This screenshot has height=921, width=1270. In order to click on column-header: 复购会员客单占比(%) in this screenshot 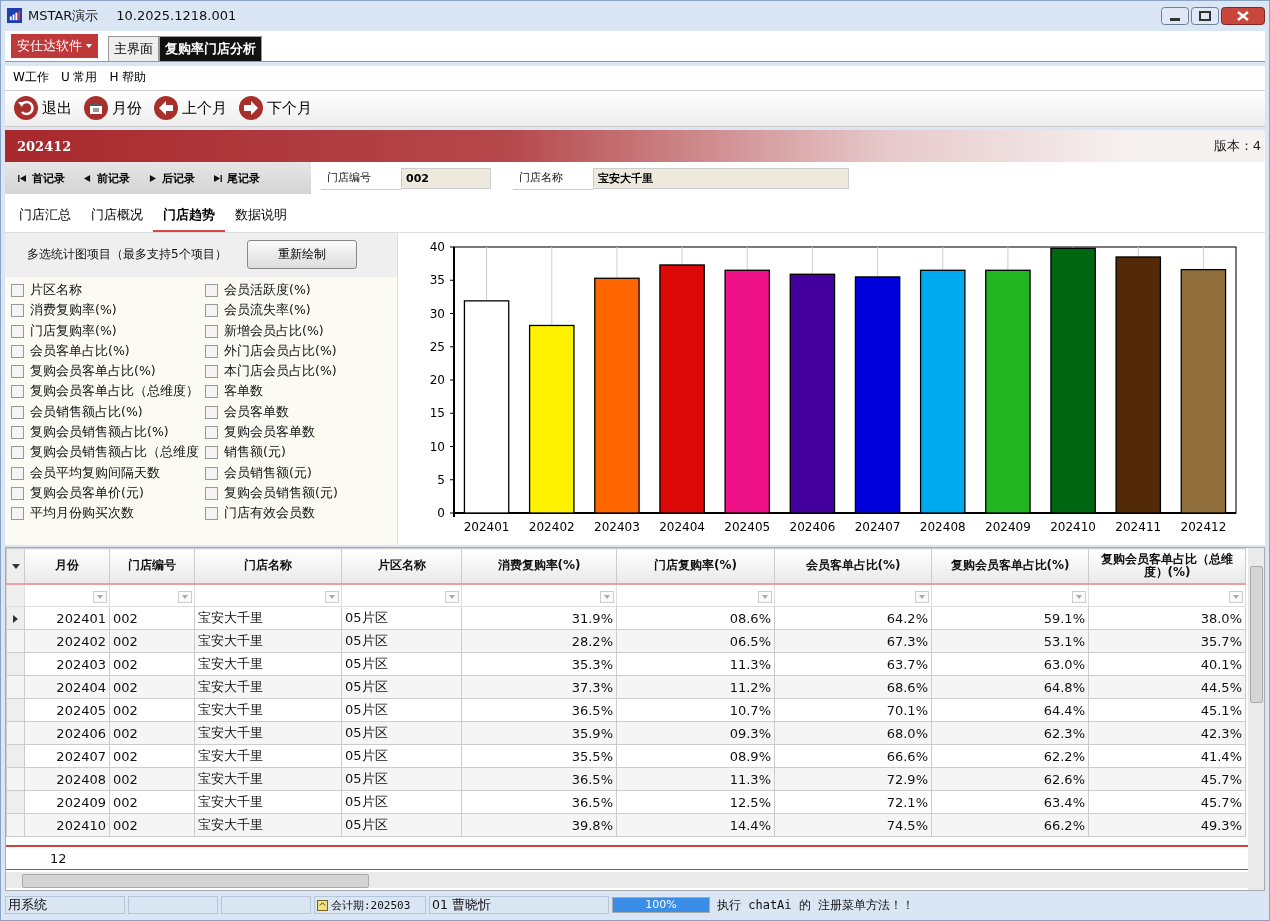, I will do `click(1010, 566)`.